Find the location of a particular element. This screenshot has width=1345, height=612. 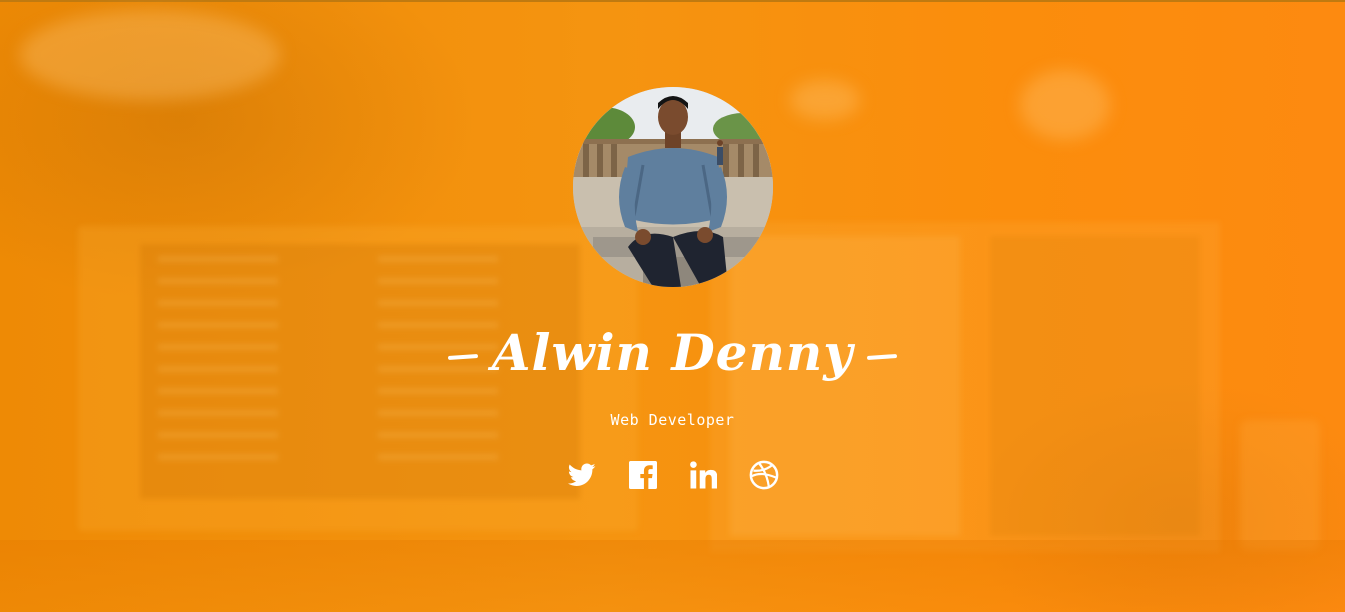

twitter-link is located at coordinates (582, 475).